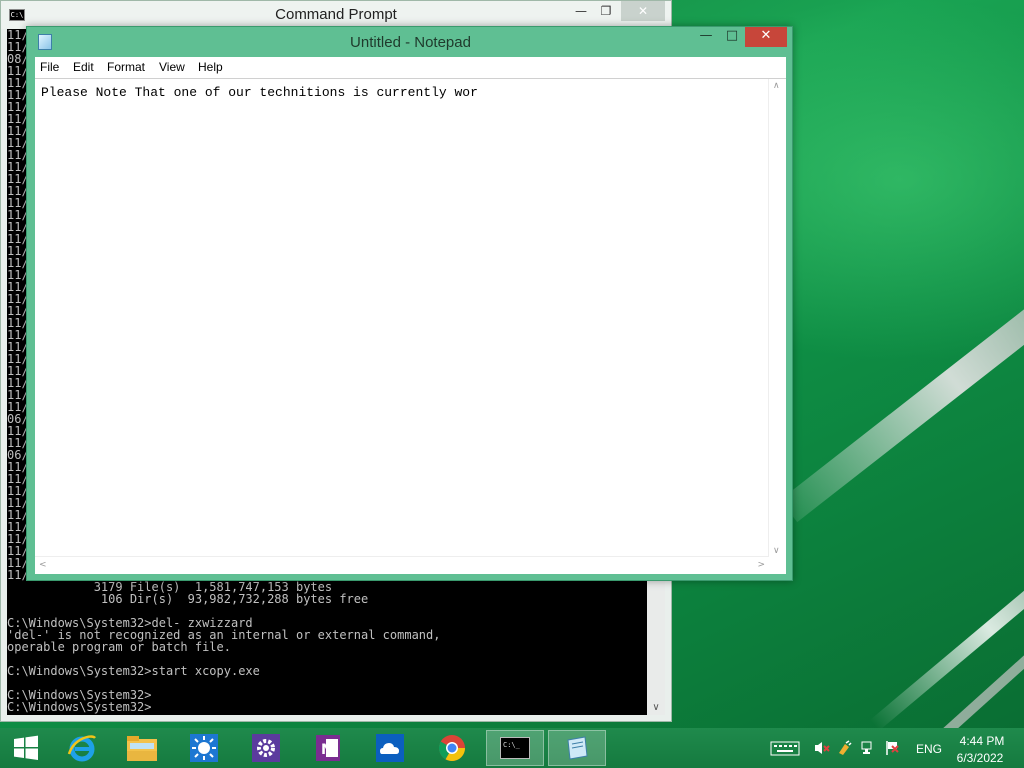  What do you see at coordinates (606, 11) in the screenshot?
I see `cmd-restore-button: ❐` at bounding box center [606, 11].